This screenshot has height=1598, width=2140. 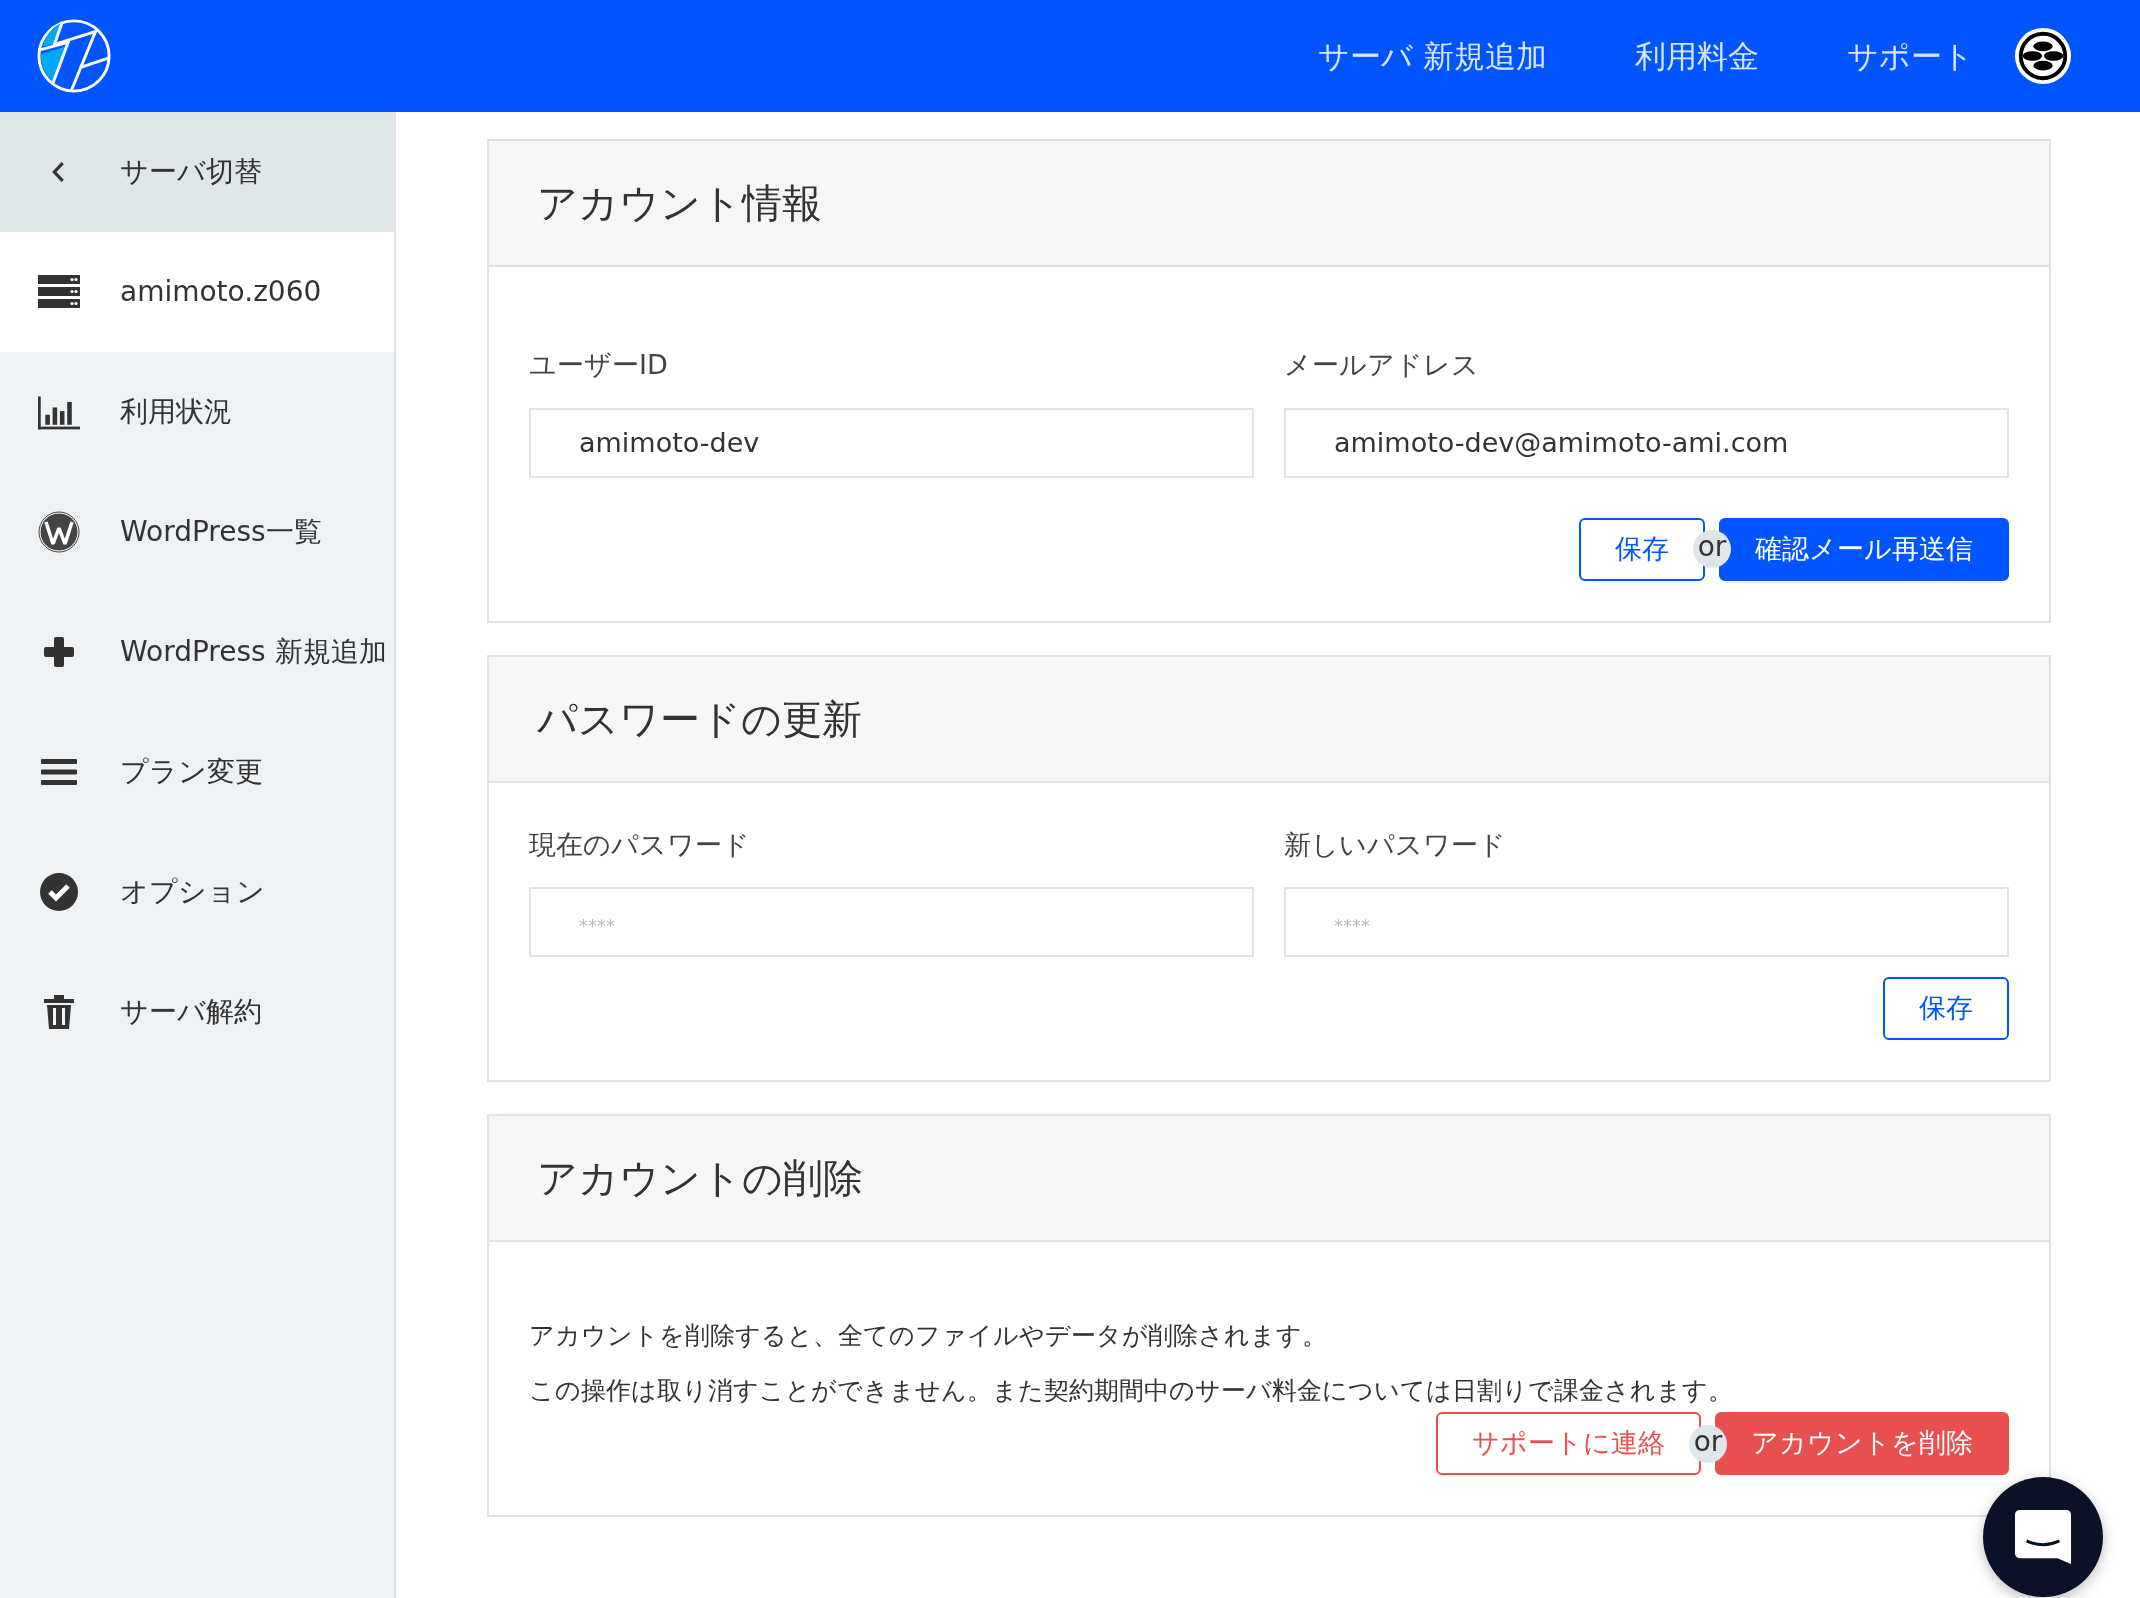 I want to click on input-field: amimoto-dev, so click(x=891, y=442).